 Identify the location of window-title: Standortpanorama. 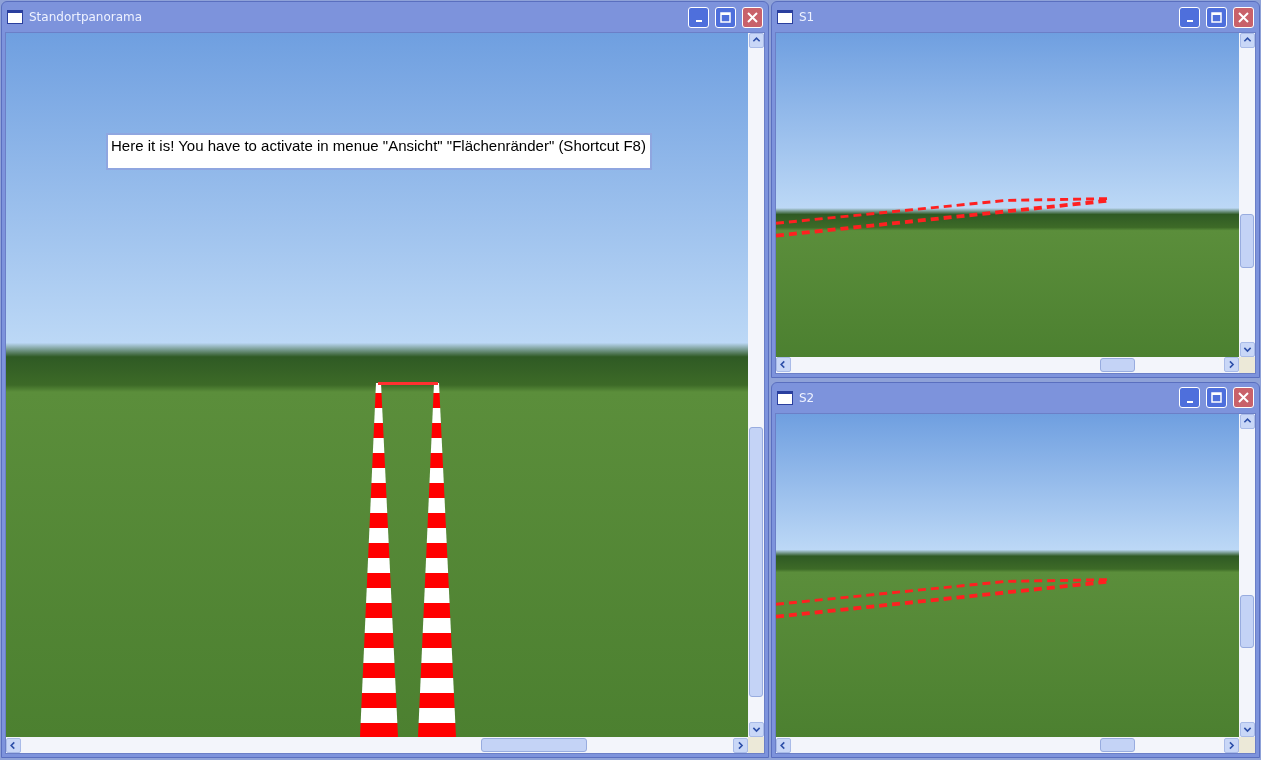
(86, 17).